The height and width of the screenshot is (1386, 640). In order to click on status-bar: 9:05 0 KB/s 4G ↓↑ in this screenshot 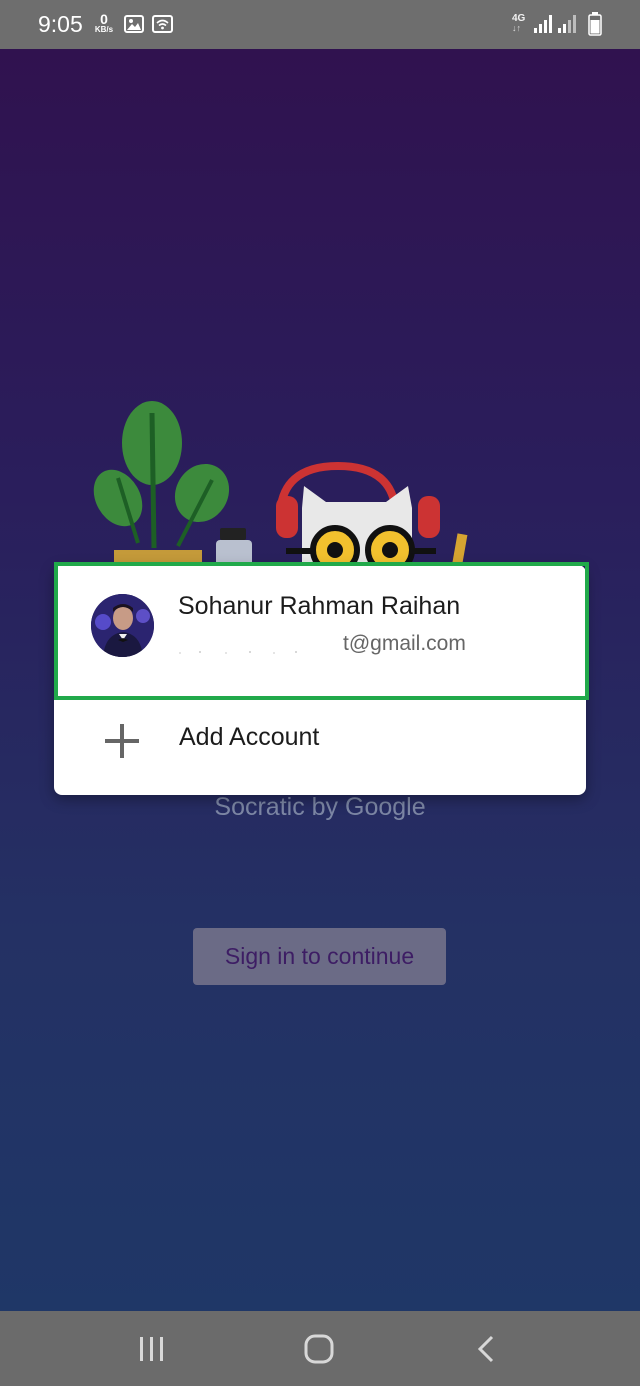, I will do `click(320, 24)`.